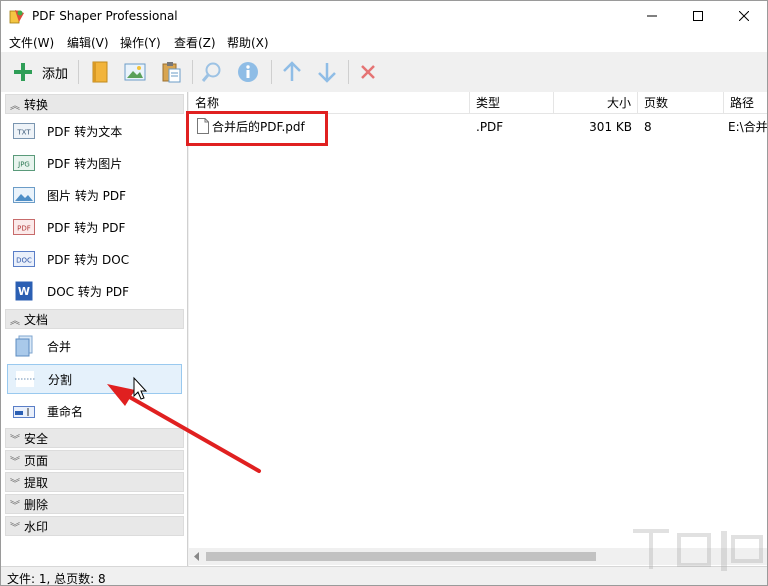 This screenshot has height=586, width=768. Describe the element at coordinates (512, 103) in the screenshot. I see `column-header-type: 类型` at that location.